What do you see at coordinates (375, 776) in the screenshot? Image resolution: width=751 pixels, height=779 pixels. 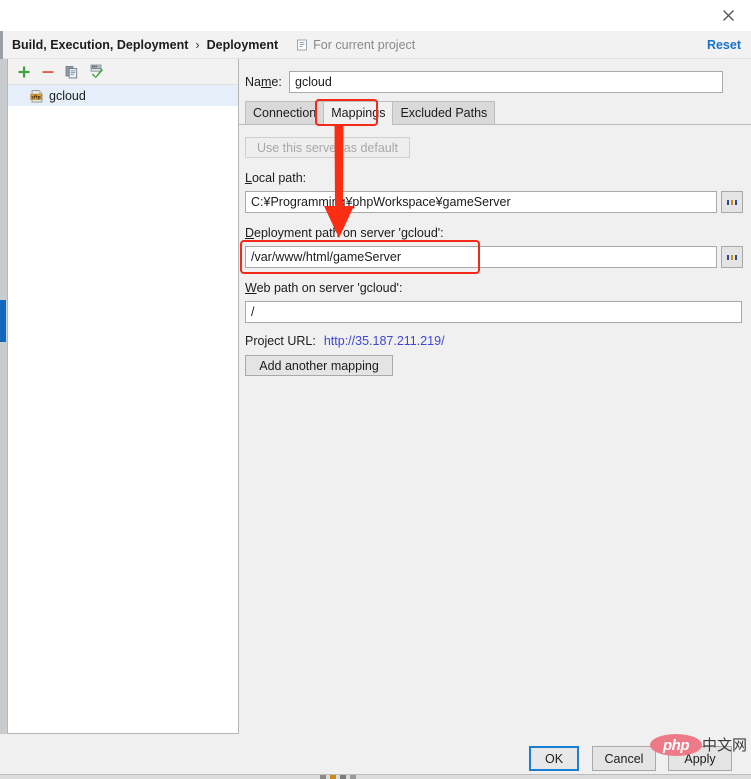 I see `taskbar-sliver` at bounding box center [375, 776].